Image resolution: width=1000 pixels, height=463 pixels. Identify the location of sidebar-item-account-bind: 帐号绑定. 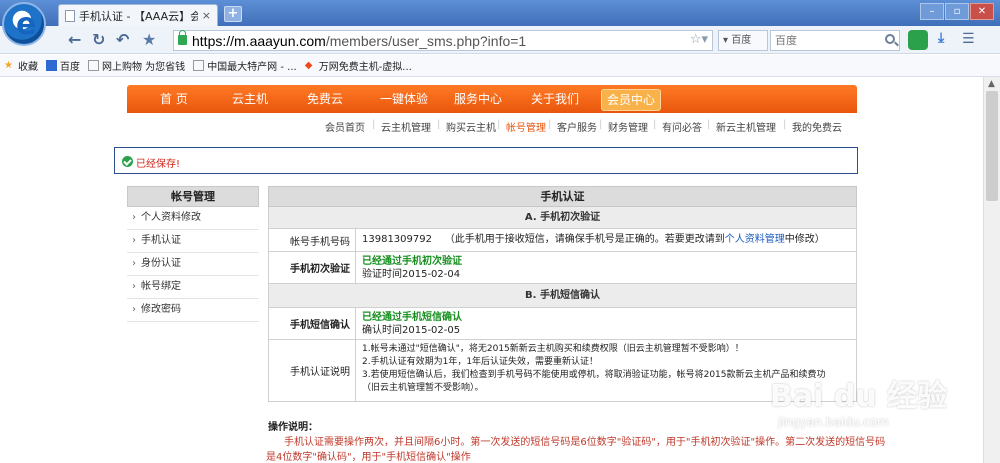
(193, 287).